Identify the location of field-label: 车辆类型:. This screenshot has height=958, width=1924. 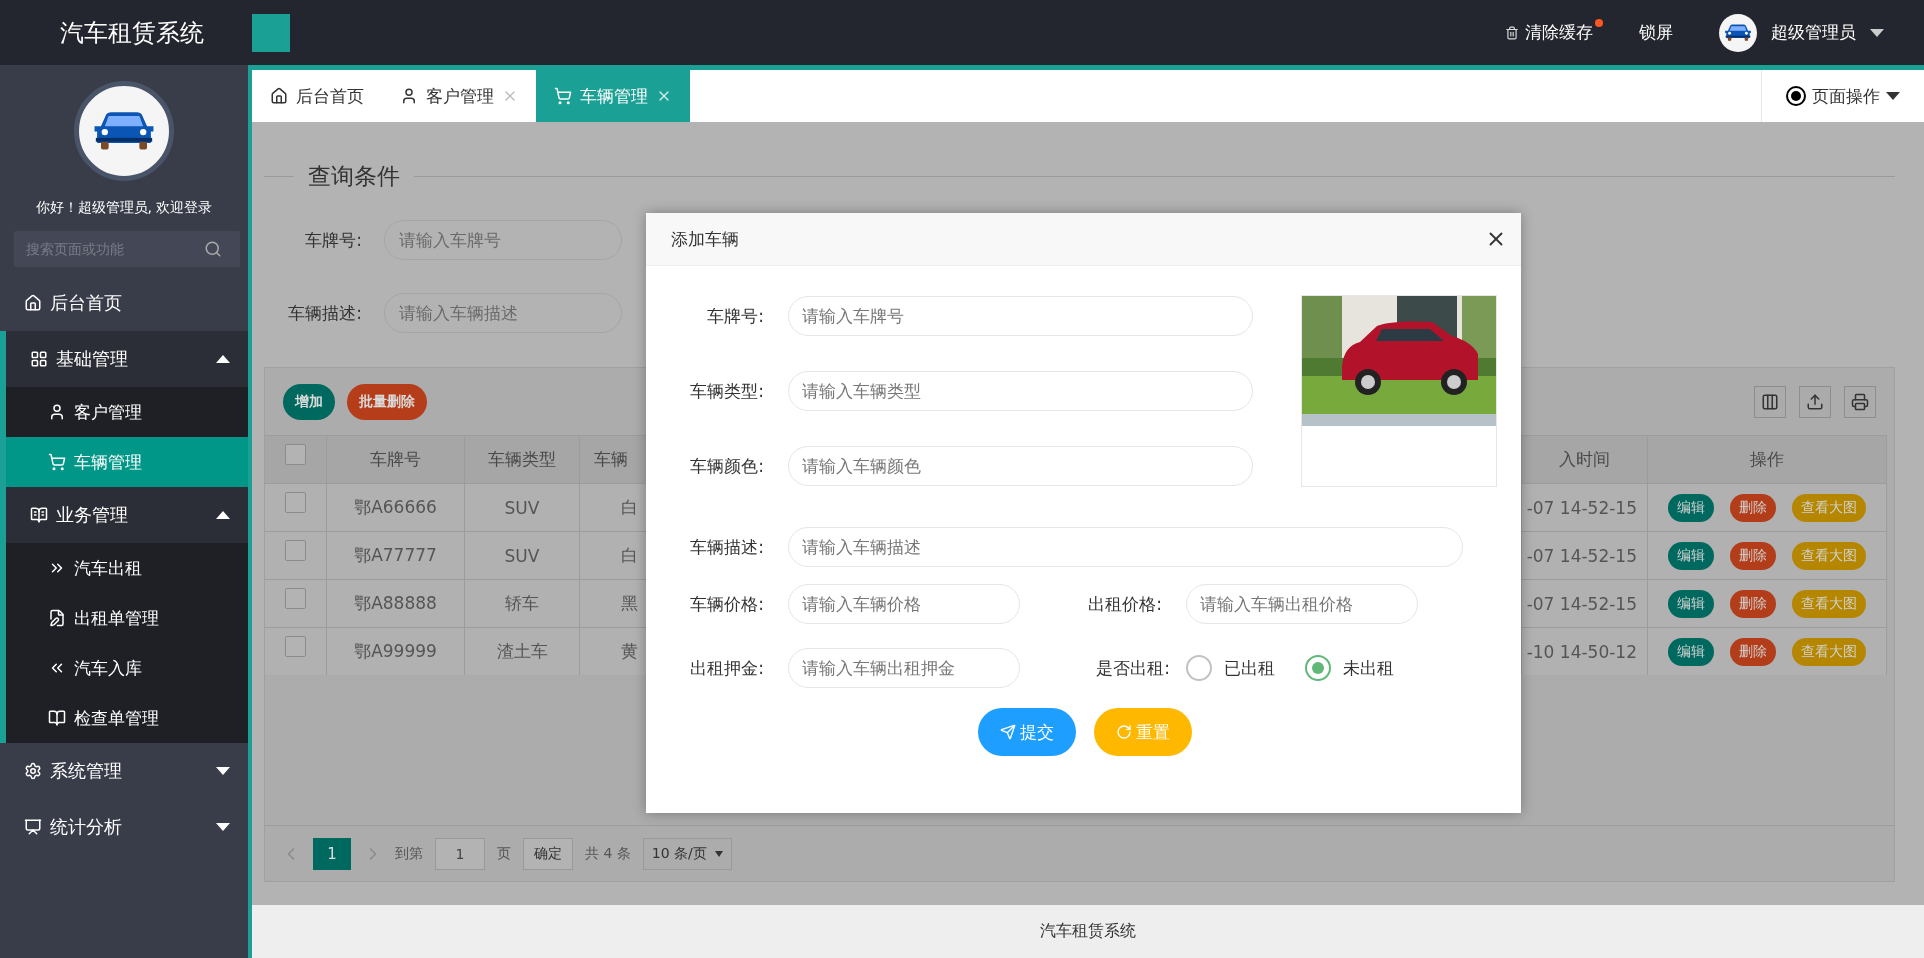
(727, 391).